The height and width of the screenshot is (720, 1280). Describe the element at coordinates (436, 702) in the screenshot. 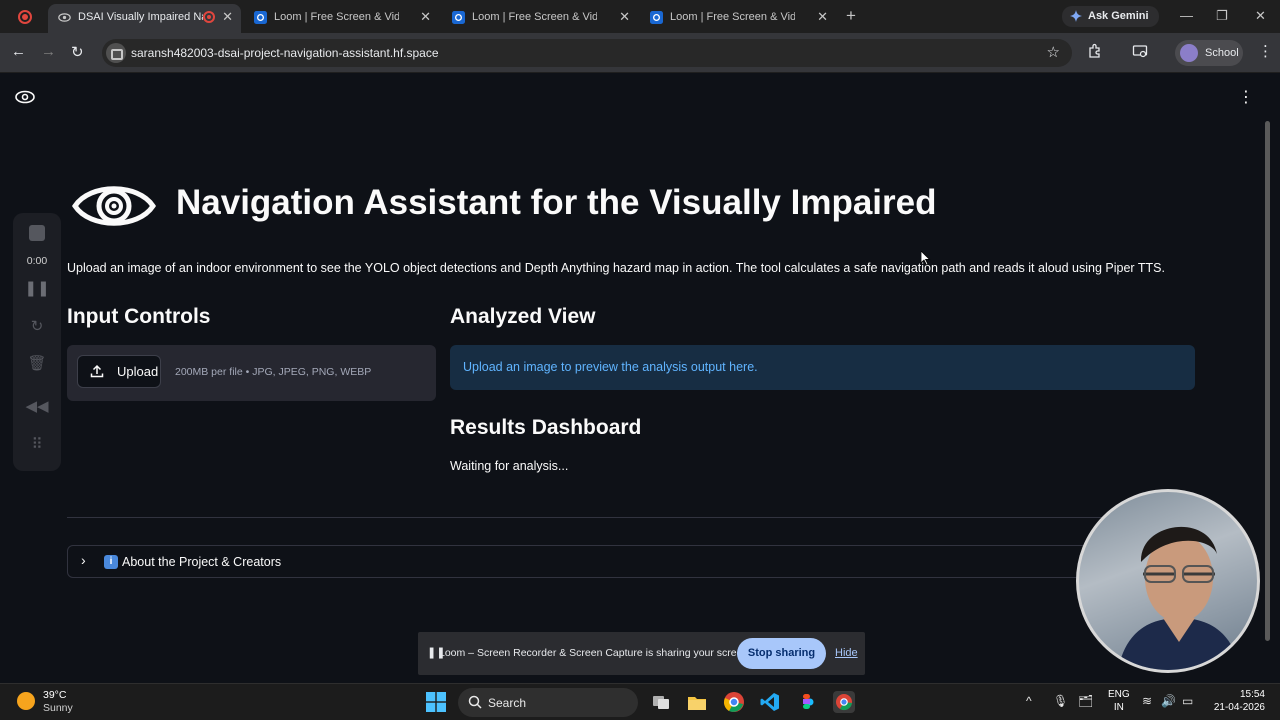

I see `windows-start-icon` at that location.